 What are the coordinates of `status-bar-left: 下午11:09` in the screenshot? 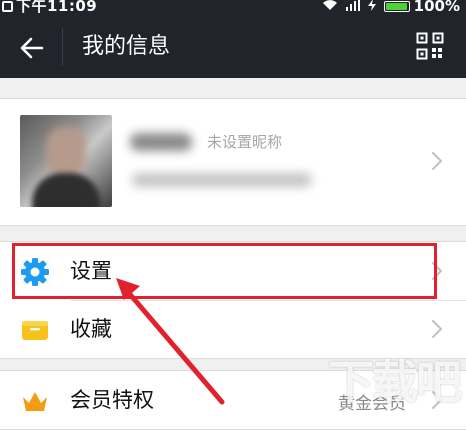 It's located at (49, 7).